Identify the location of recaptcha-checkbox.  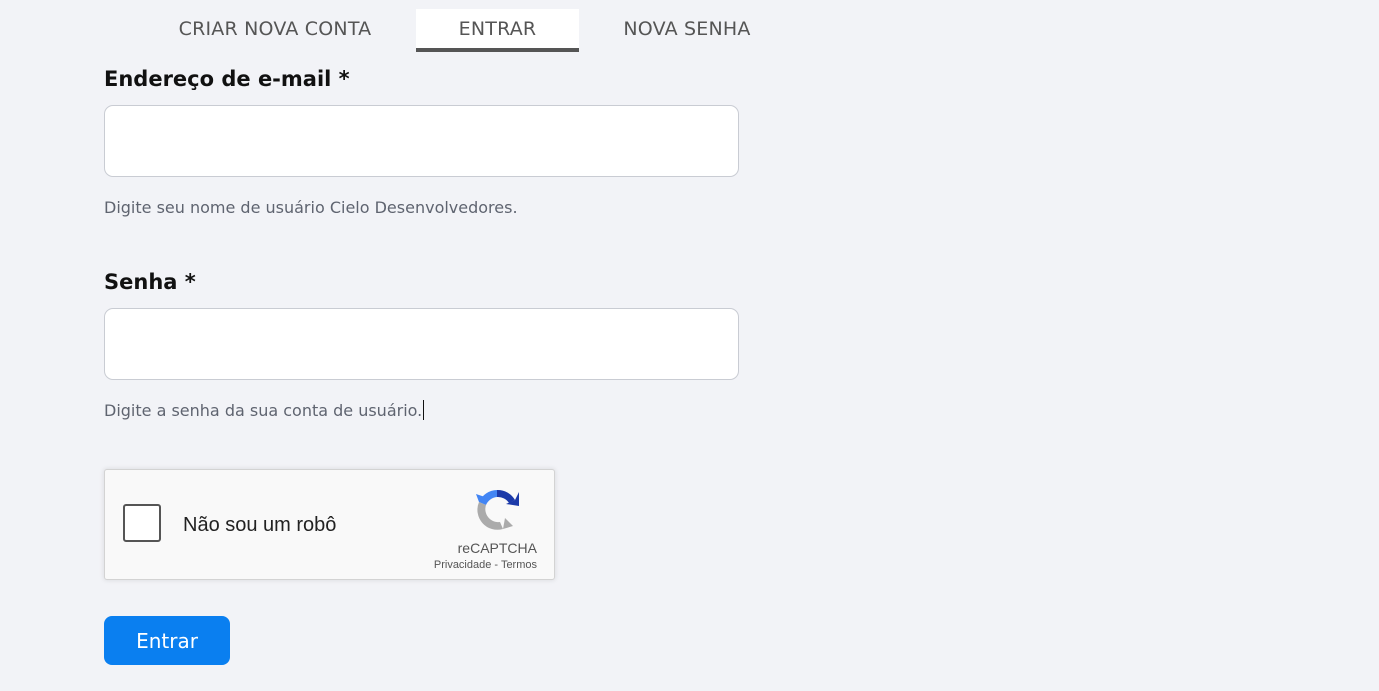
(142, 523).